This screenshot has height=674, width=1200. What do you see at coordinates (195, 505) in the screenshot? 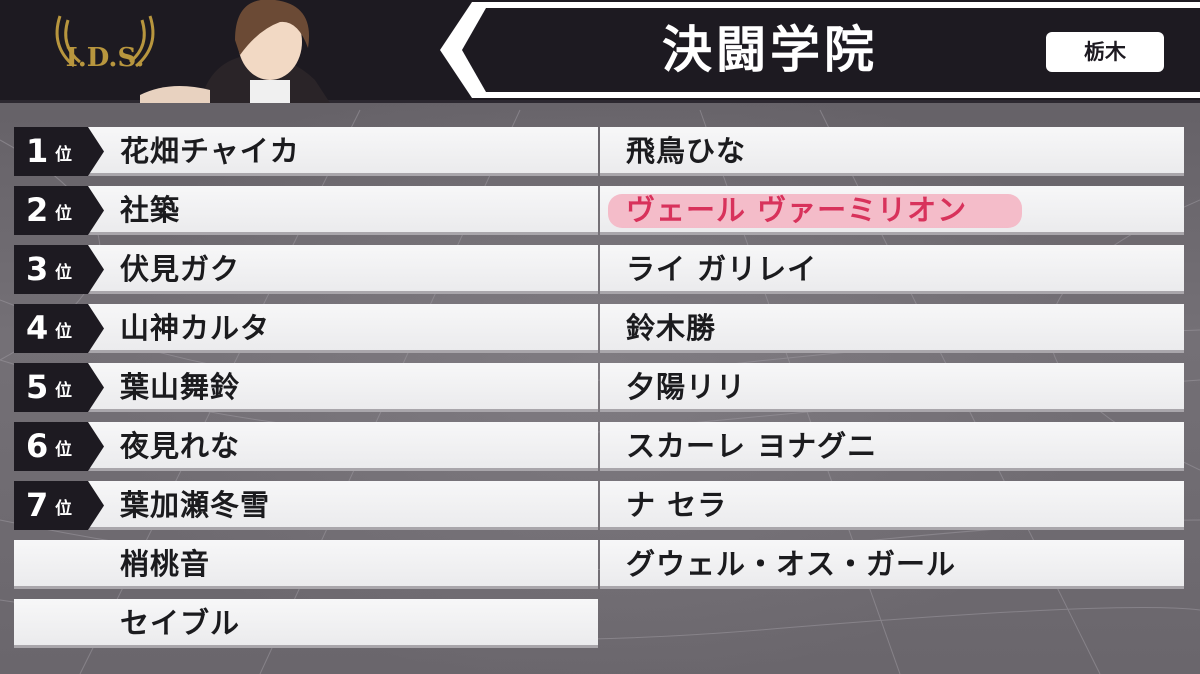
I see `member-name: 葉加瀬冬雪` at bounding box center [195, 505].